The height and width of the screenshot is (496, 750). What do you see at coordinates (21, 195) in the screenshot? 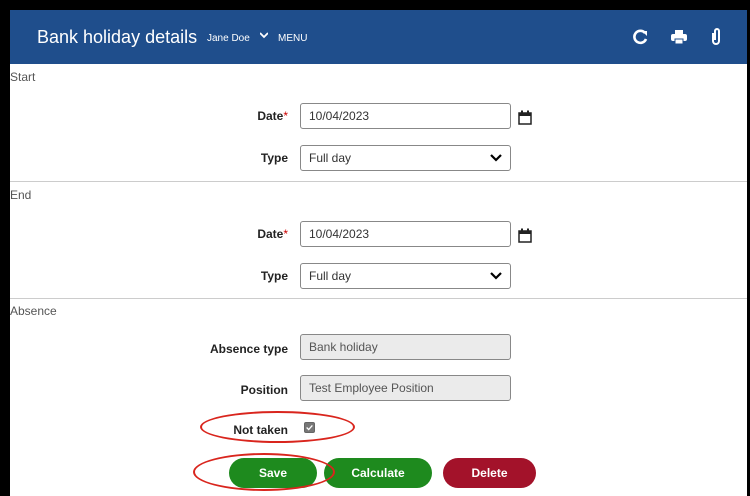
I see `section-end-label: End` at bounding box center [21, 195].